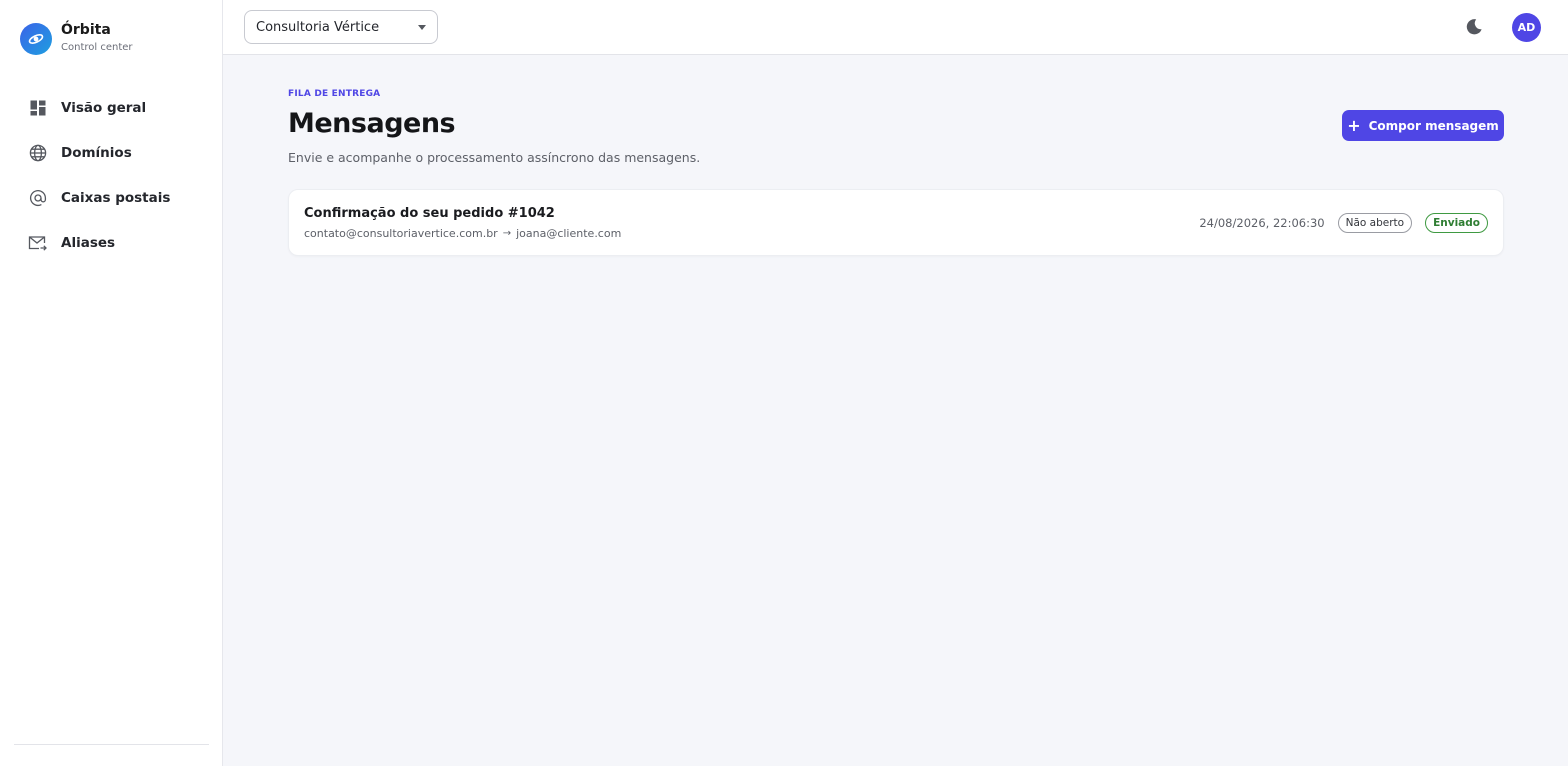  What do you see at coordinates (507, 233) in the screenshot?
I see `arrow-right-icon: →` at bounding box center [507, 233].